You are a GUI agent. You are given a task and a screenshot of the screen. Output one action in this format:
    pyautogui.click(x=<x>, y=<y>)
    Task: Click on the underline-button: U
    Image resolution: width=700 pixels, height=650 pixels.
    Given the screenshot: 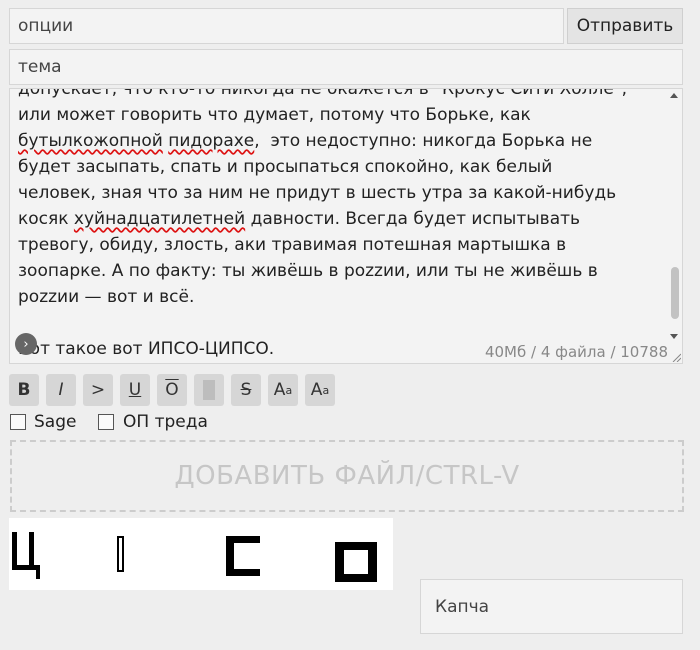 What is the action you would take?
    pyautogui.click(x=135, y=390)
    